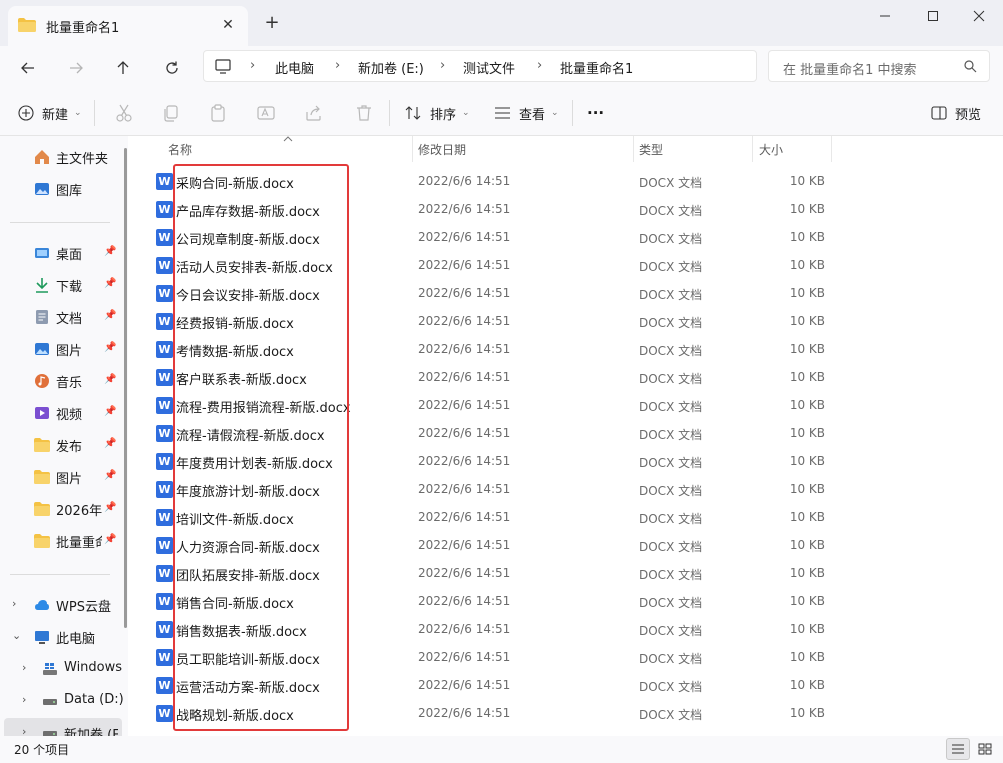  Describe the element at coordinates (62, 605) in the screenshot. I see `sidebar-item-wps-cloud: › WPS云盘` at that location.